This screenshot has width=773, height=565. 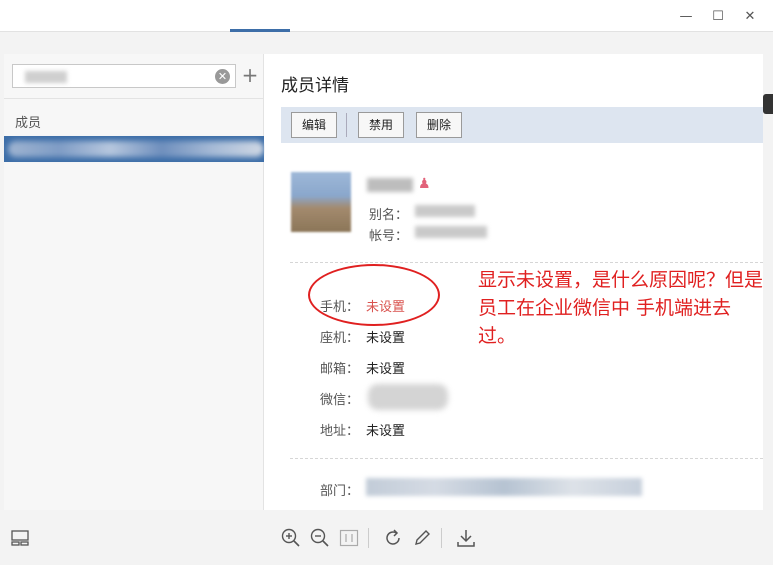 I want to click on account-label: 帐号：, so click(x=389, y=236).